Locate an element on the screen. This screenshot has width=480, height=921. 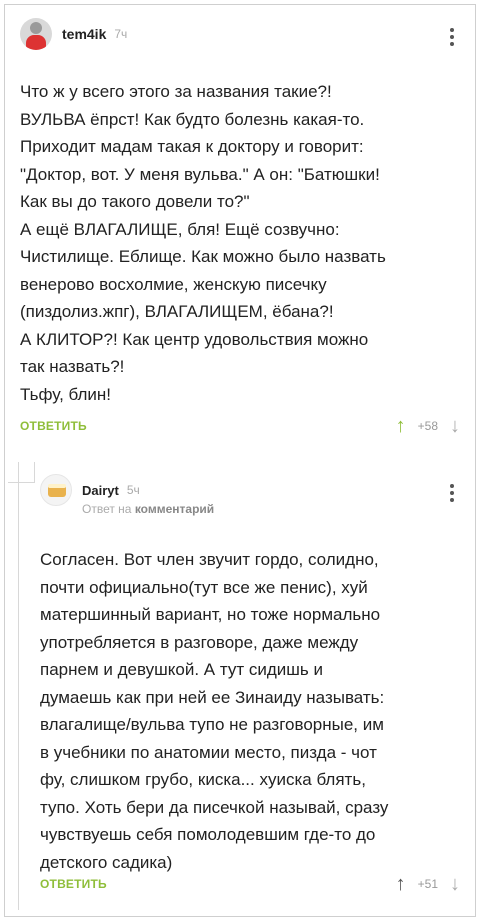
avatar-body is located at coordinates (36, 42).